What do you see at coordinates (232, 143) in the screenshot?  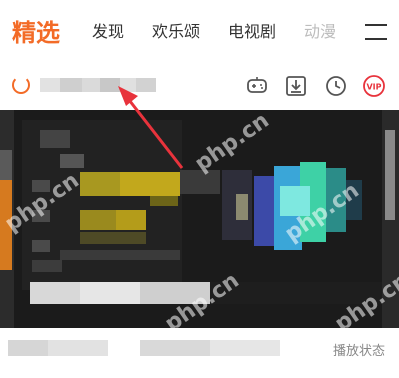 I see `watermark-text: php.cn` at bounding box center [232, 143].